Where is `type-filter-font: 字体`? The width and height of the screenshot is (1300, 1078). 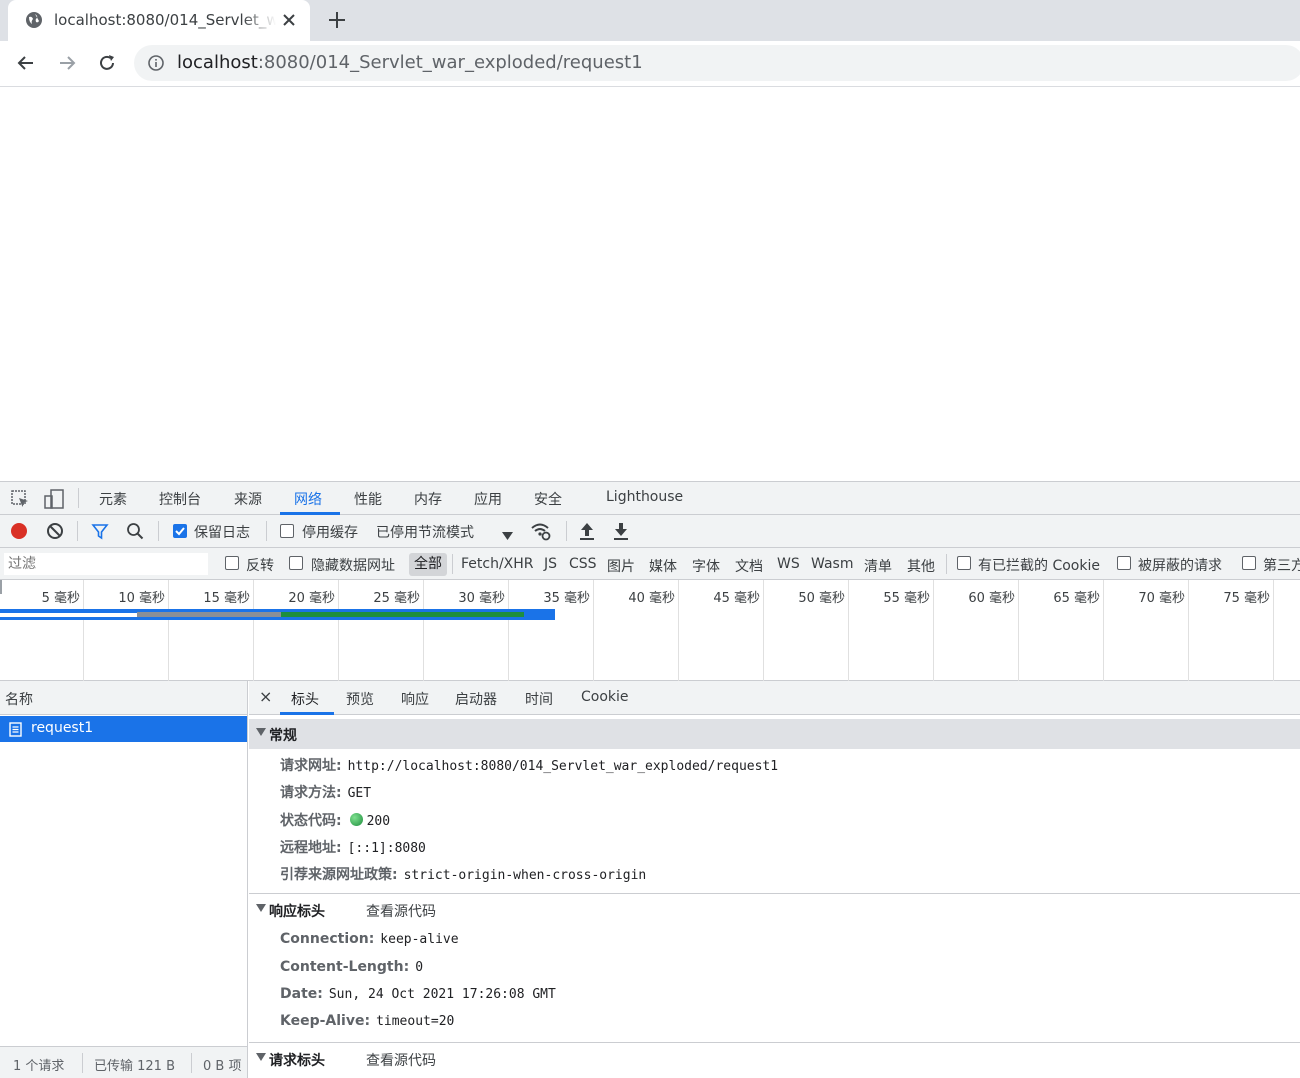 type-filter-font: 字体 is located at coordinates (706, 566).